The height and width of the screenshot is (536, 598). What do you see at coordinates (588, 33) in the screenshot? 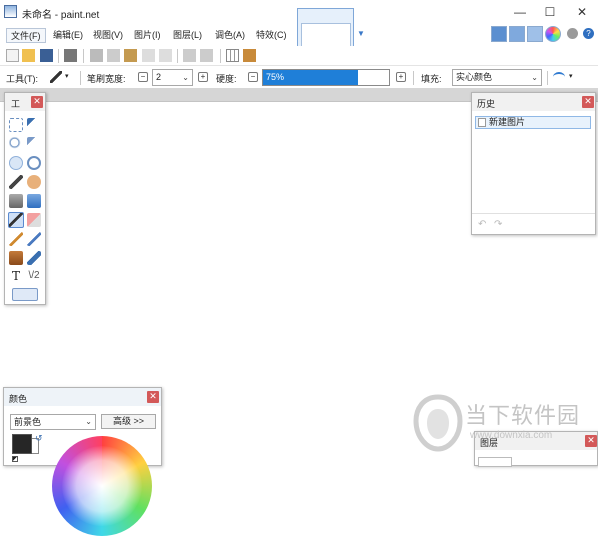
I see `help-icon: ?` at bounding box center [588, 33].